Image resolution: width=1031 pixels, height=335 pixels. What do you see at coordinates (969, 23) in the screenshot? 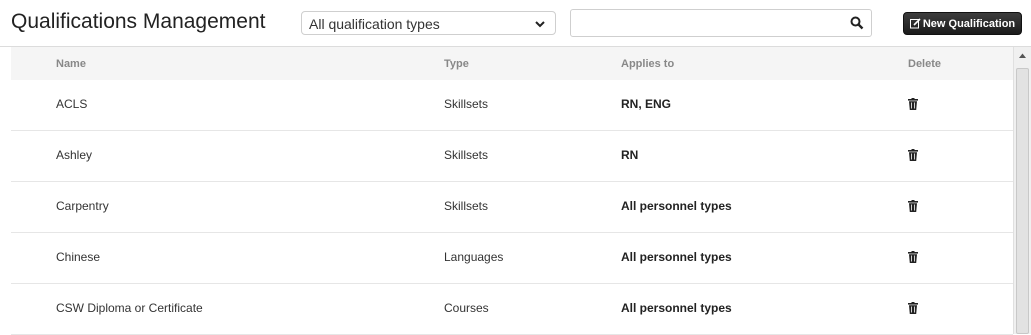
I see `new-qualification-label: New Qualification` at bounding box center [969, 23].